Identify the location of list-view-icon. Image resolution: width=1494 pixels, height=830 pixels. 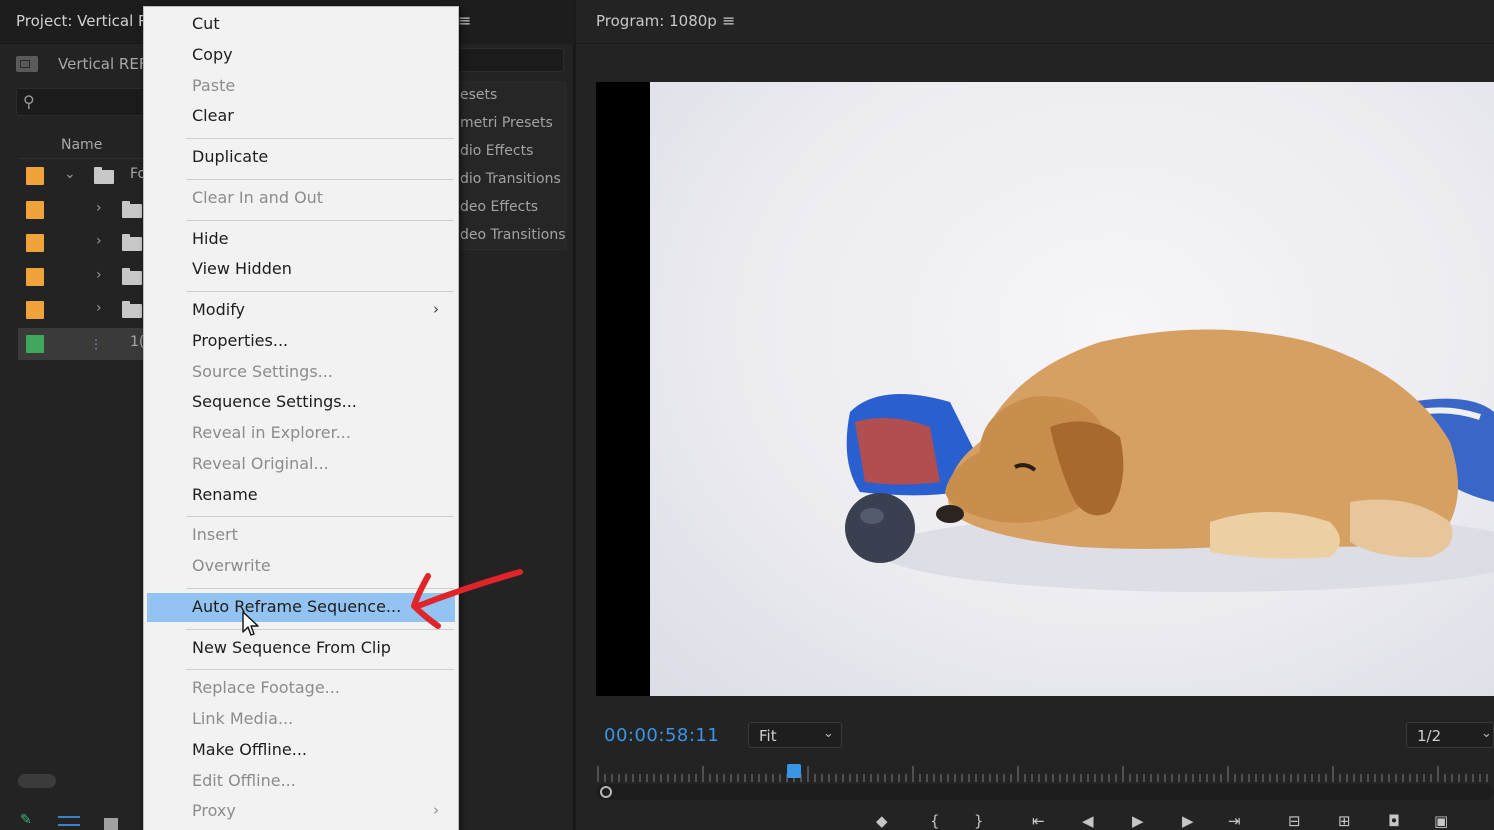
(69, 821).